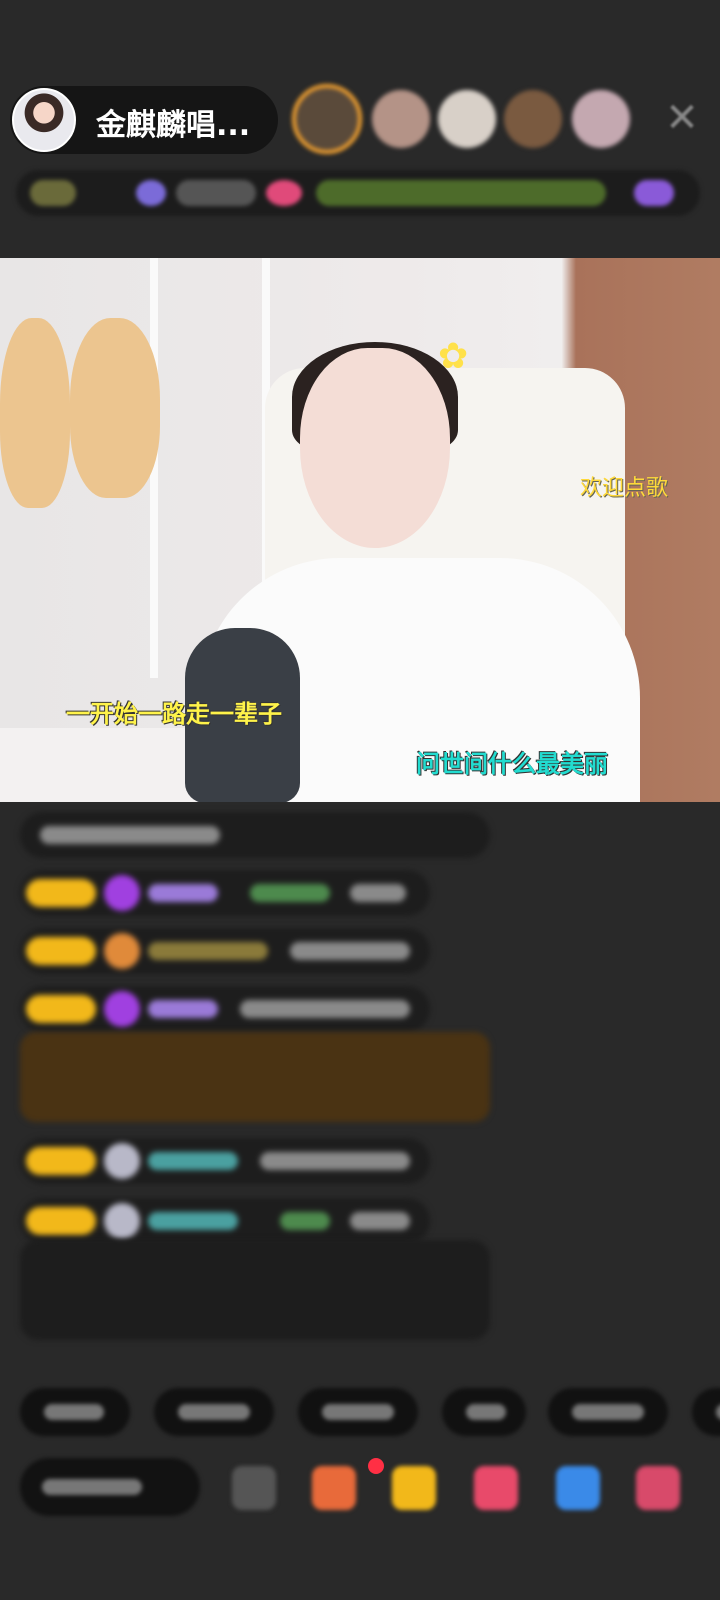 This screenshot has width=720, height=1600. Describe the element at coordinates (255, 1290) in the screenshot. I see `system-notice` at that location.